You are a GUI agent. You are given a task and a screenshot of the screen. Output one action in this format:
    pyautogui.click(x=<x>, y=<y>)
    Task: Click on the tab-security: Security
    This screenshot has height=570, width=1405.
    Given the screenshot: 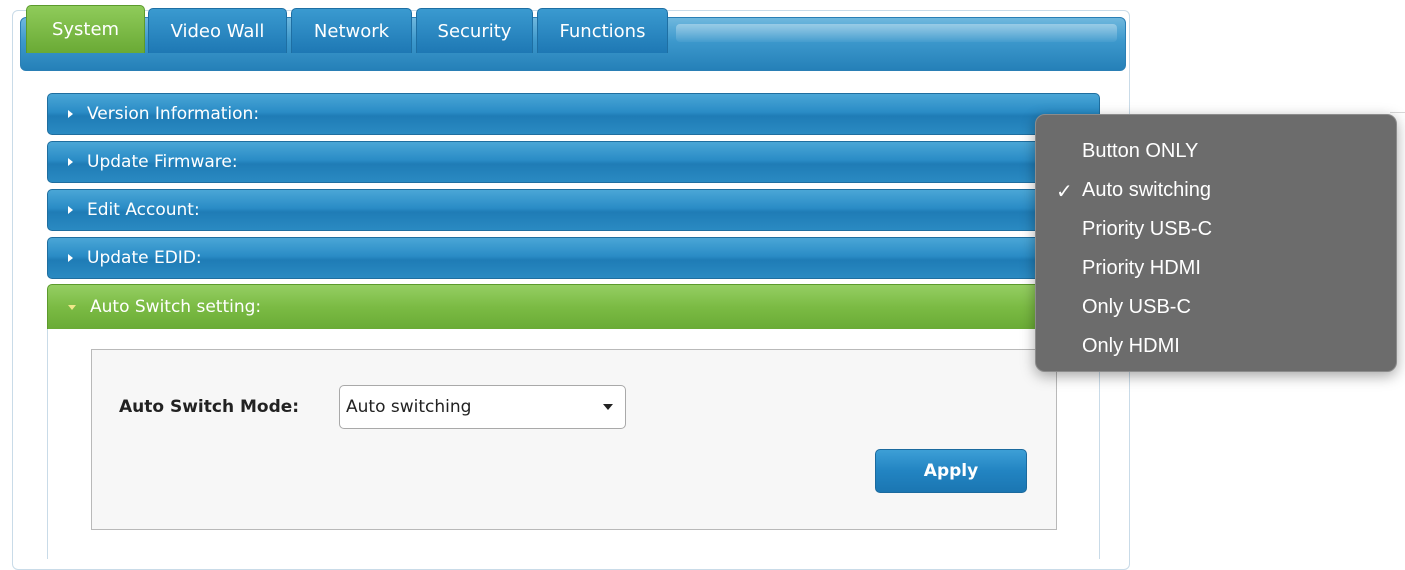 What is the action you would take?
    pyautogui.click(x=474, y=30)
    